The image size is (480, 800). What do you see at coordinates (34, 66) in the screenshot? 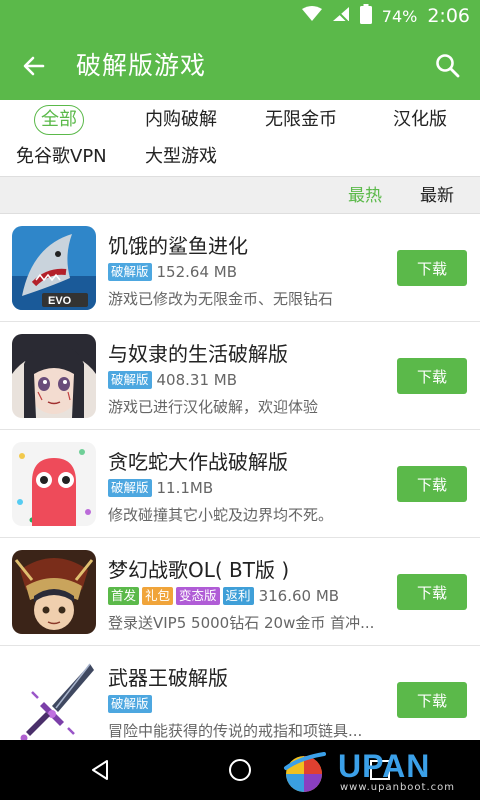
I see `back-arrow-icon` at bounding box center [34, 66].